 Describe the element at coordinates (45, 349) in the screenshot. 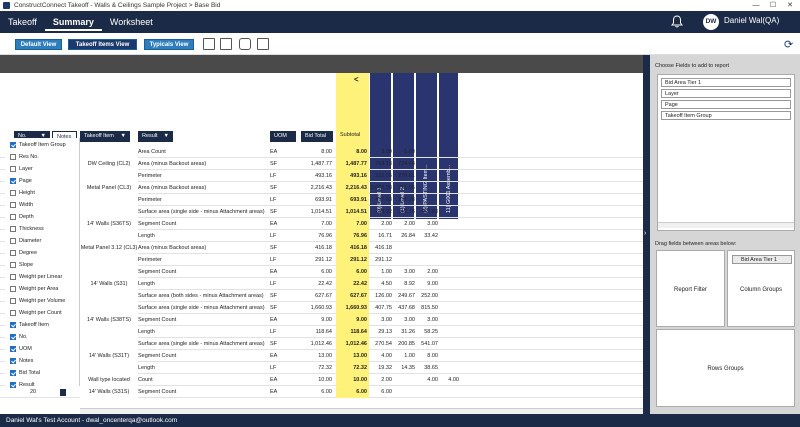

I see `field-option: UOM` at that location.